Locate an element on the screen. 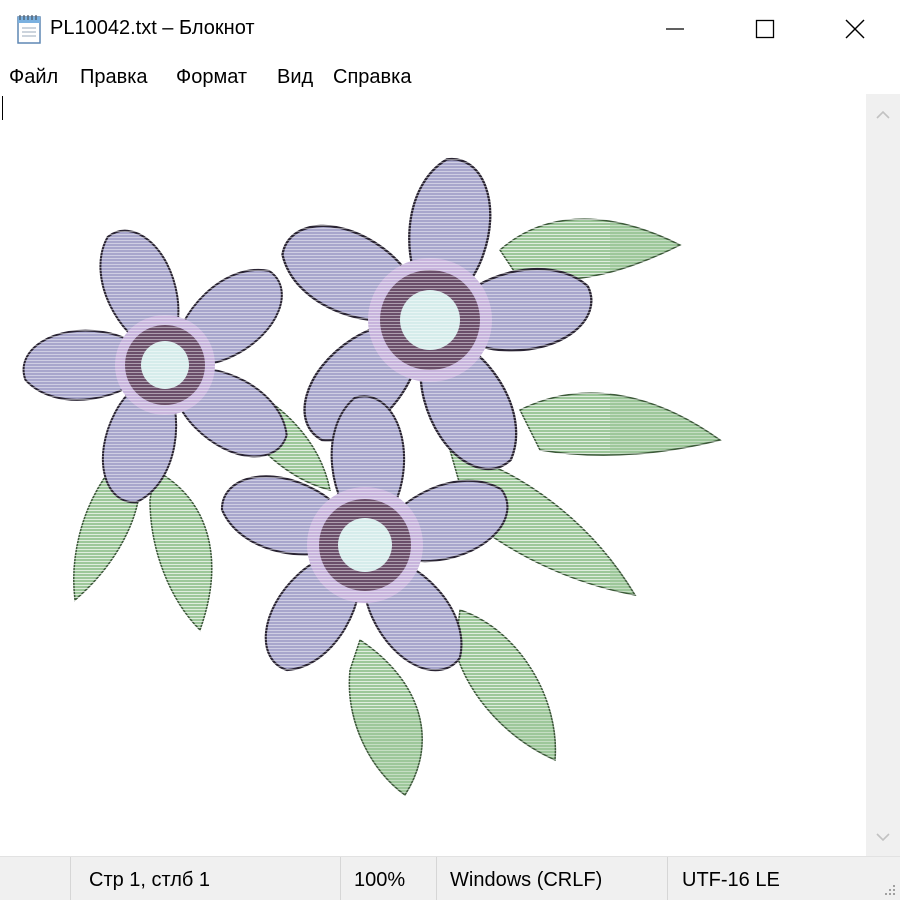 The image size is (900, 900). notepad-icon is located at coordinates (29, 29).